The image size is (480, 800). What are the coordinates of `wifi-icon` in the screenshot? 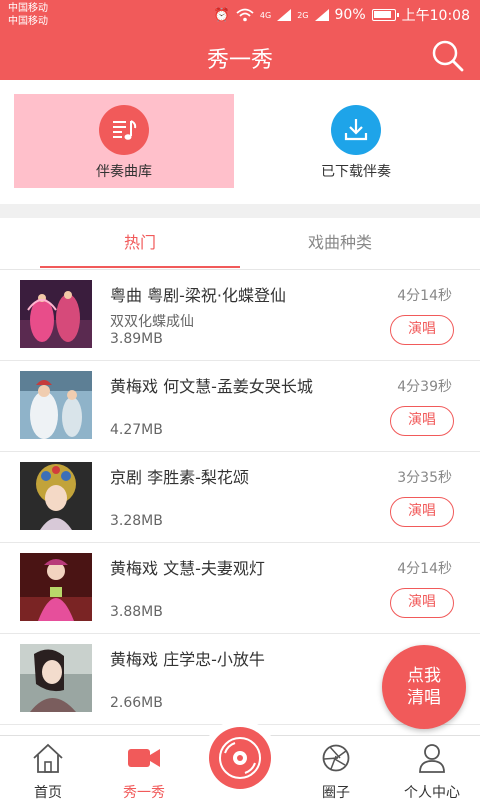 It's located at (245, 15).